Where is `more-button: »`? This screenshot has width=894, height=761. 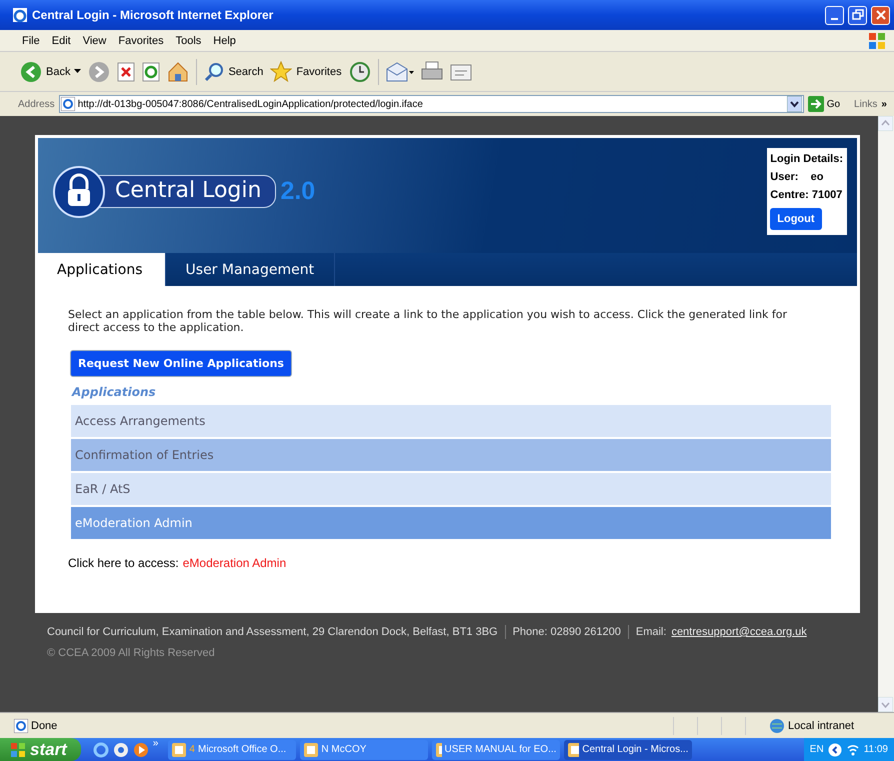 more-button: » is located at coordinates (155, 743).